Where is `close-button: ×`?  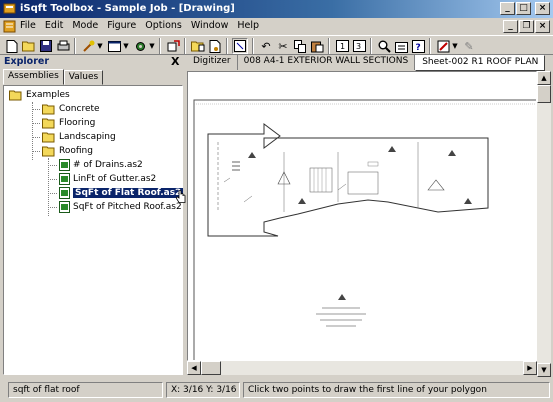
close-button: × is located at coordinates (542, 8).